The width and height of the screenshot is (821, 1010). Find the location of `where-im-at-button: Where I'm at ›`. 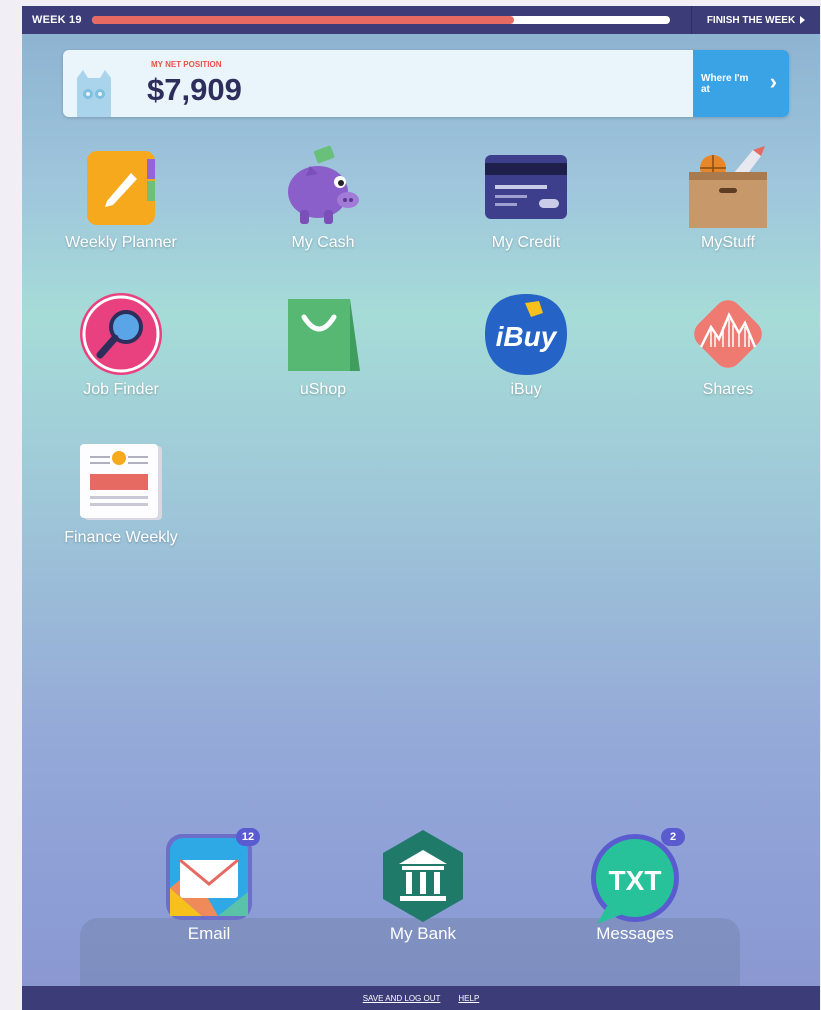

where-im-at-button: Where I'm at › is located at coordinates (741, 83).